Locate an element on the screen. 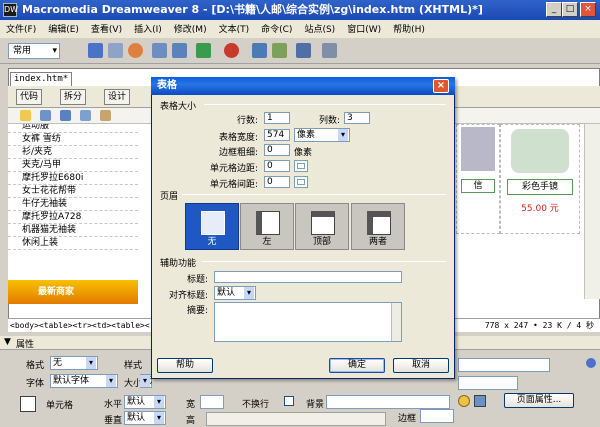 This screenshot has width=600, height=427. browse-folder-icon is located at coordinates (480, 401).